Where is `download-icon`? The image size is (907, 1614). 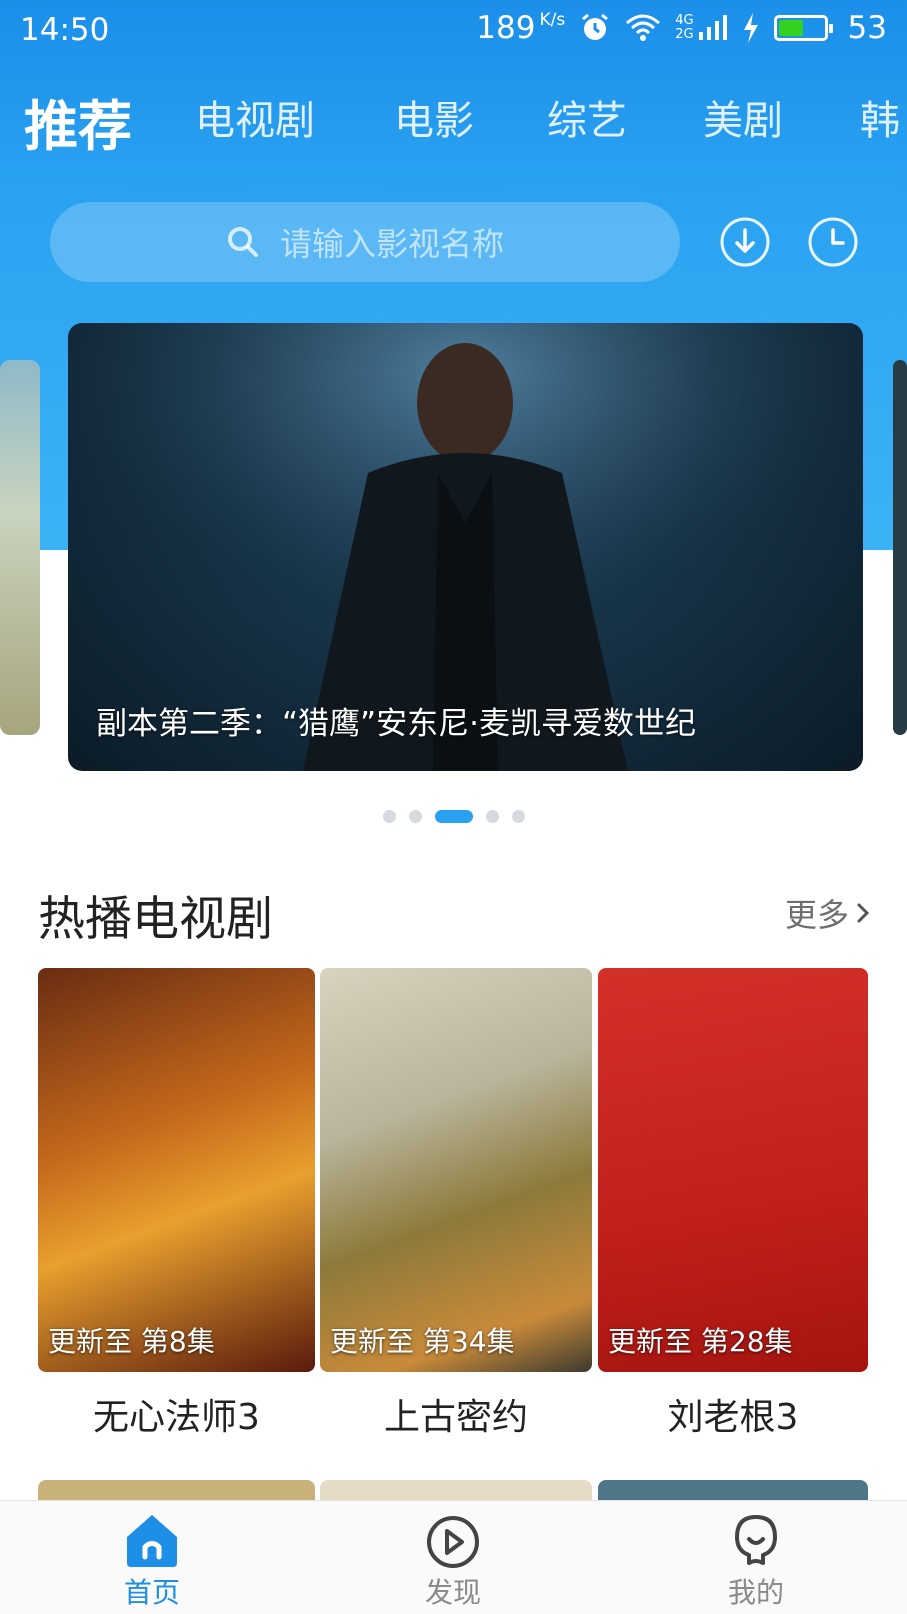 download-icon is located at coordinates (745, 242).